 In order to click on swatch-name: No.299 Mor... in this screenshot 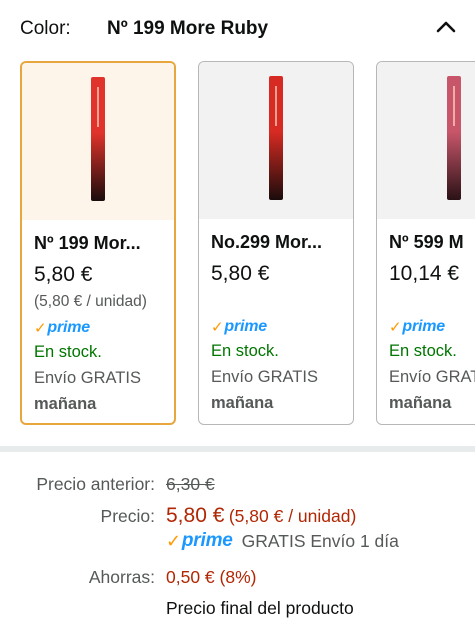, I will do `click(267, 242)`.